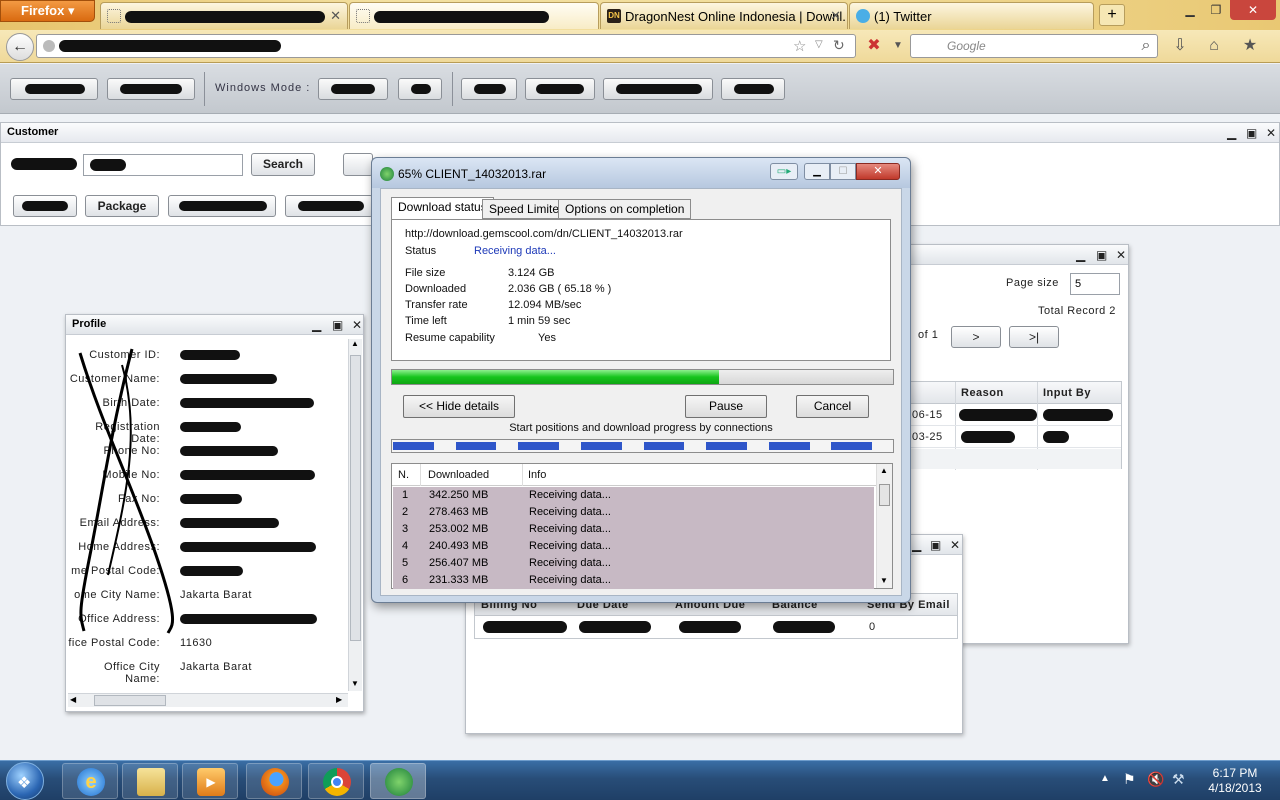 Image resolution: width=1280 pixels, height=800 pixels. I want to click on bookmarks-menu-icon: ★, so click(1250, 46).